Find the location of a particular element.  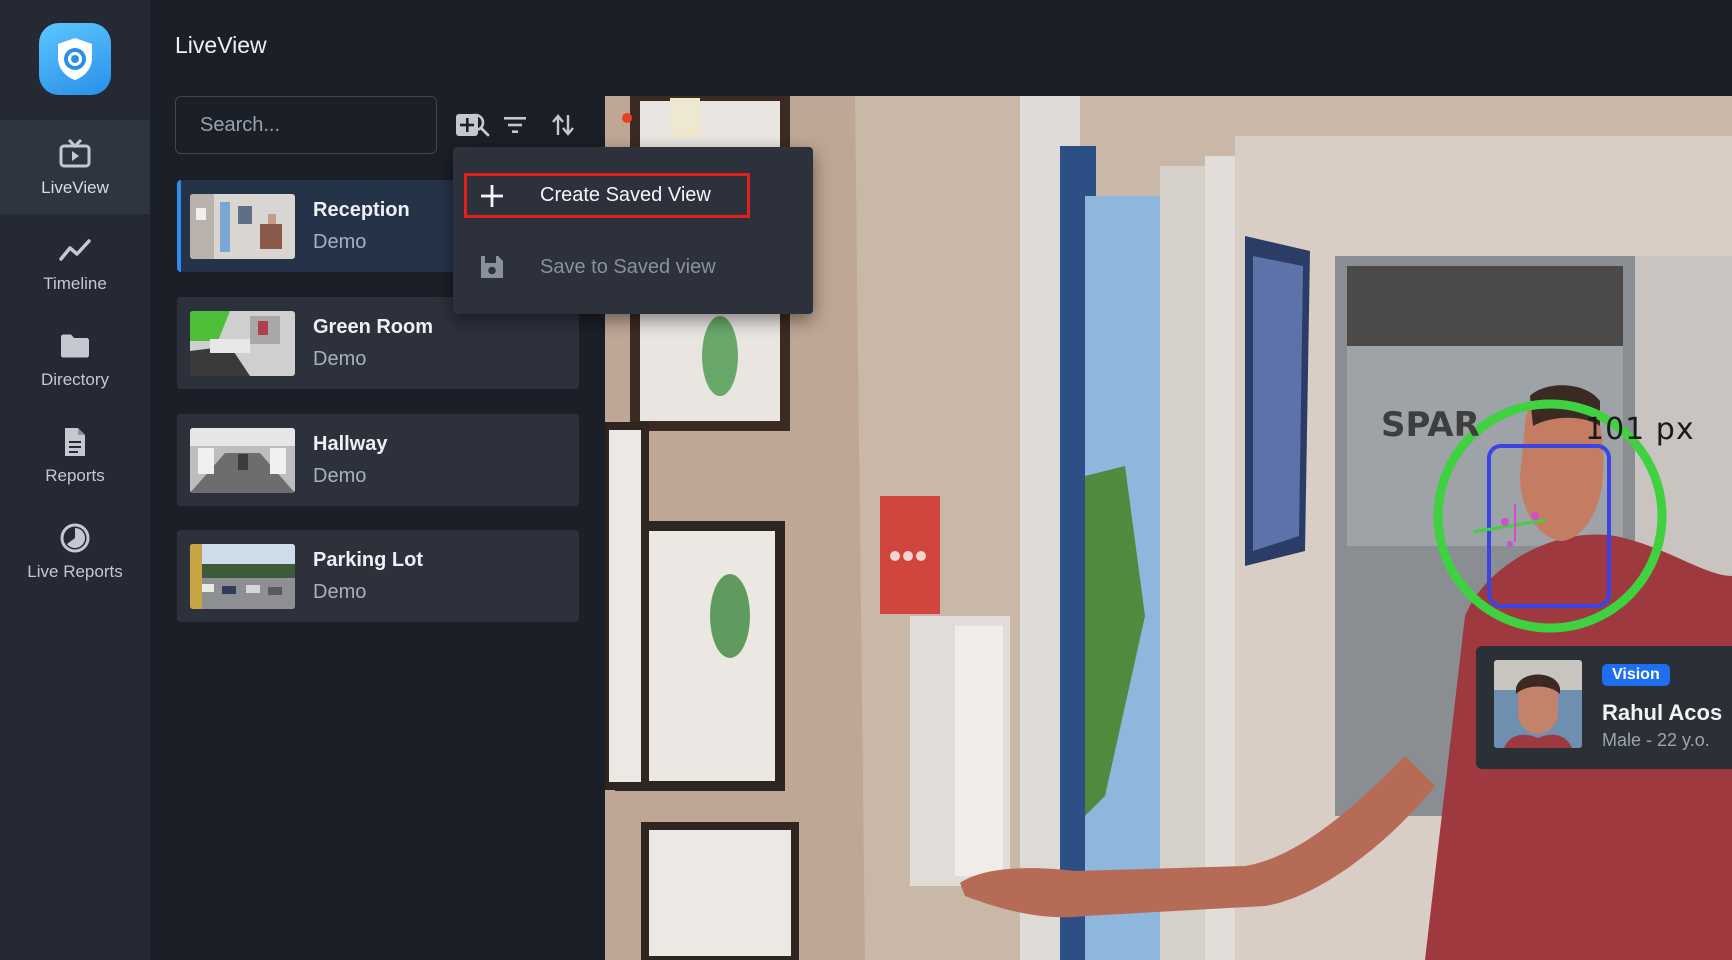

nav-label: Live Reports is located at coordinates (75, 571).